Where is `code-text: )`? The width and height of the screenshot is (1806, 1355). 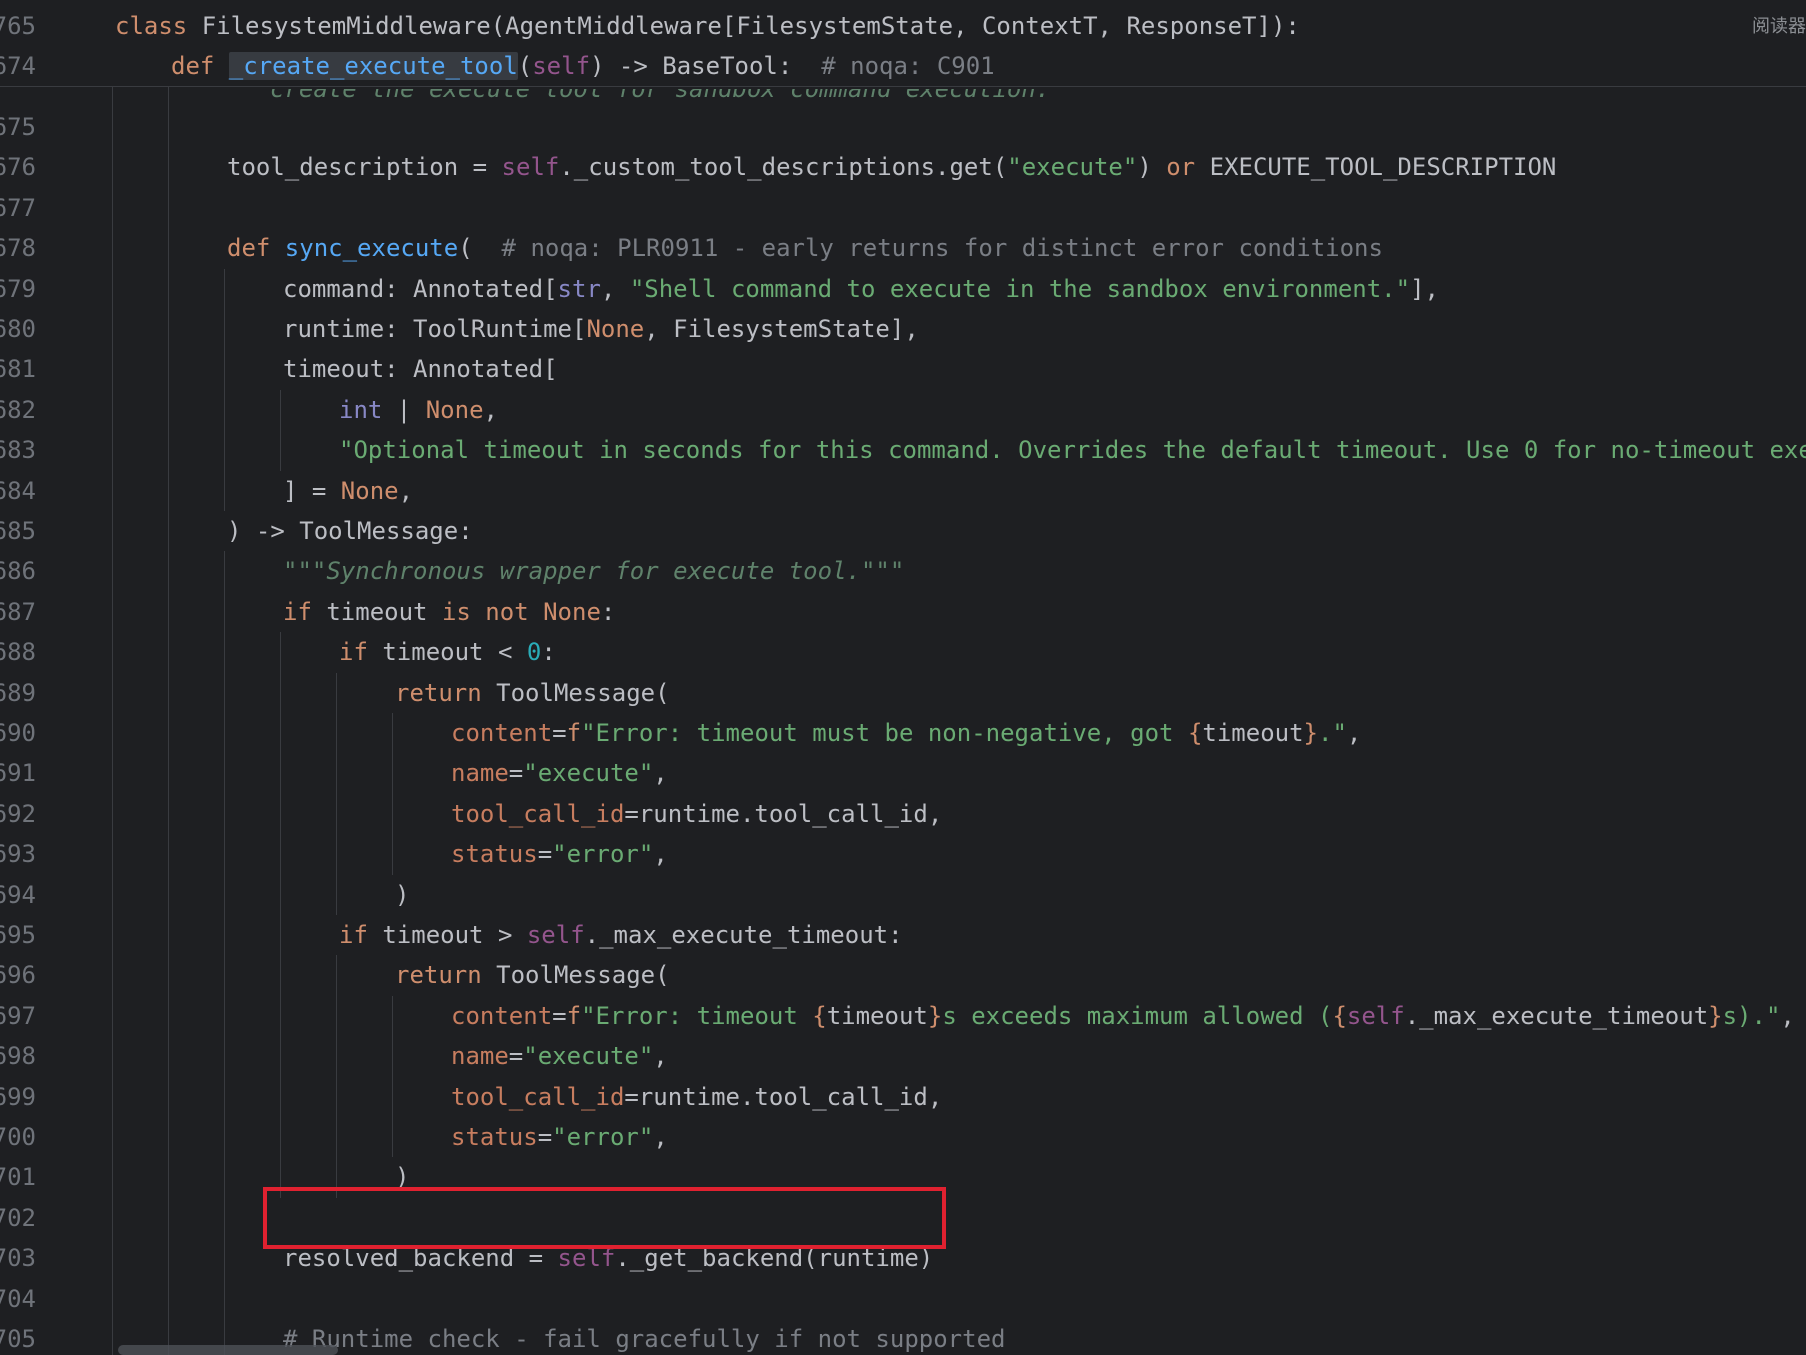
code-text: ) is located at coordinates (402, 895).